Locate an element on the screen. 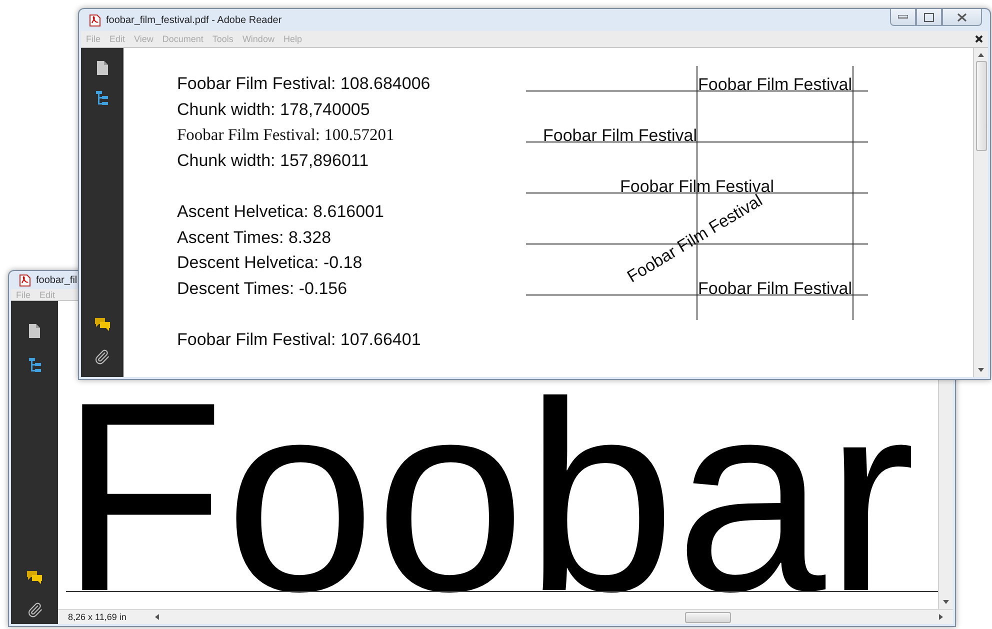 This screenshot has width=992, height=629. close-document-icon is located at coordinates (979, 39).